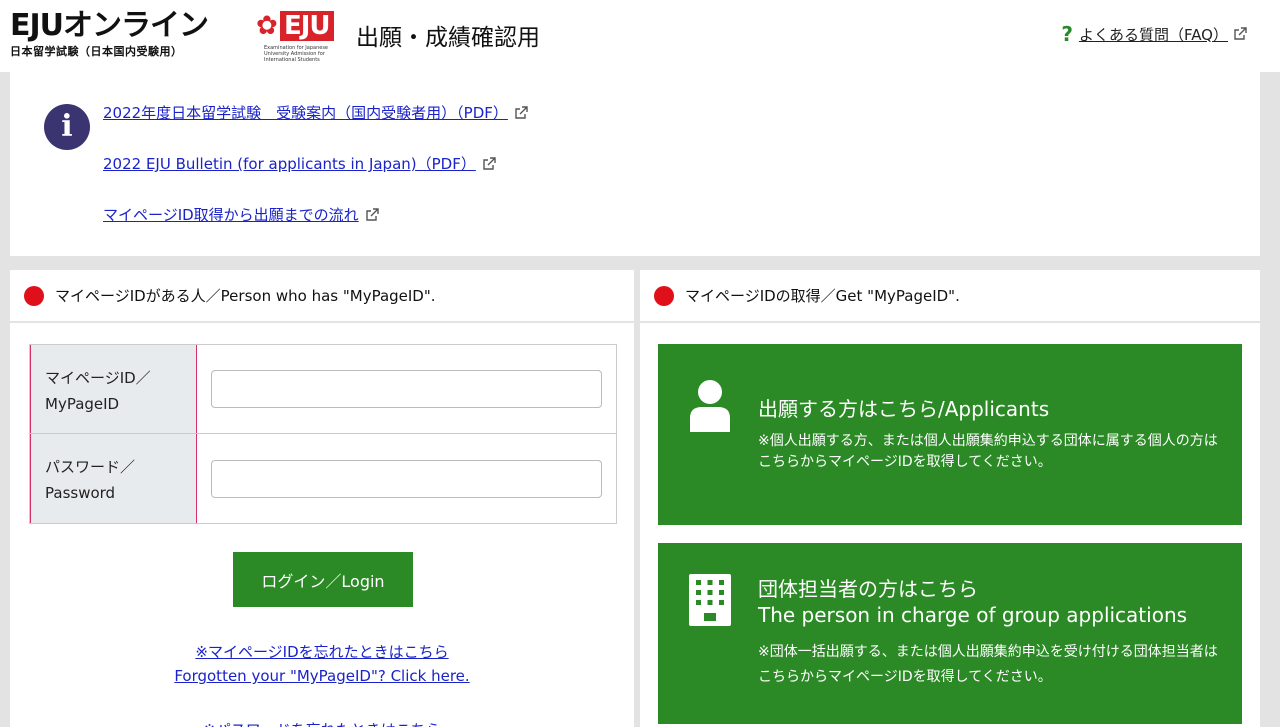 Image resolution: width=1280 pixels, height=727 pixels. I want to click on mypageid-input-cell, so click(406, 389).